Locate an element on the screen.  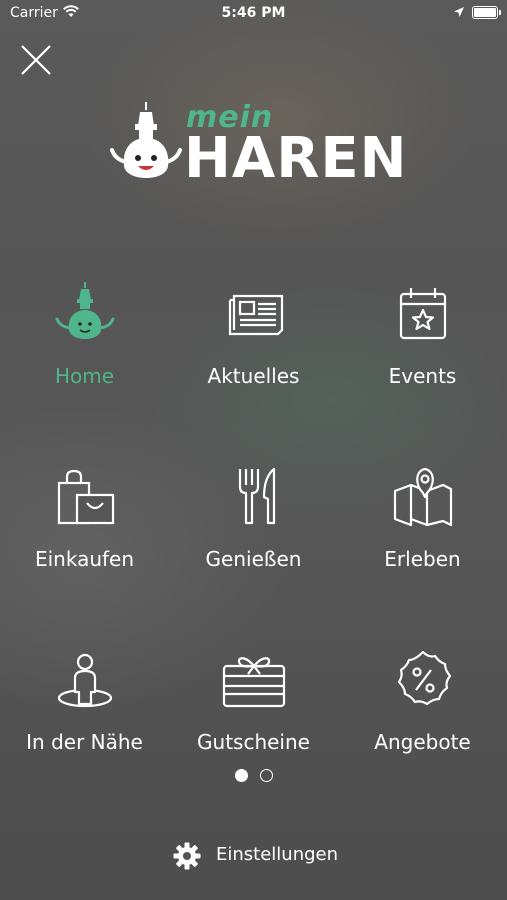
menu-item-gutscheine: Gutscheine is located at coordinates (253, 706).